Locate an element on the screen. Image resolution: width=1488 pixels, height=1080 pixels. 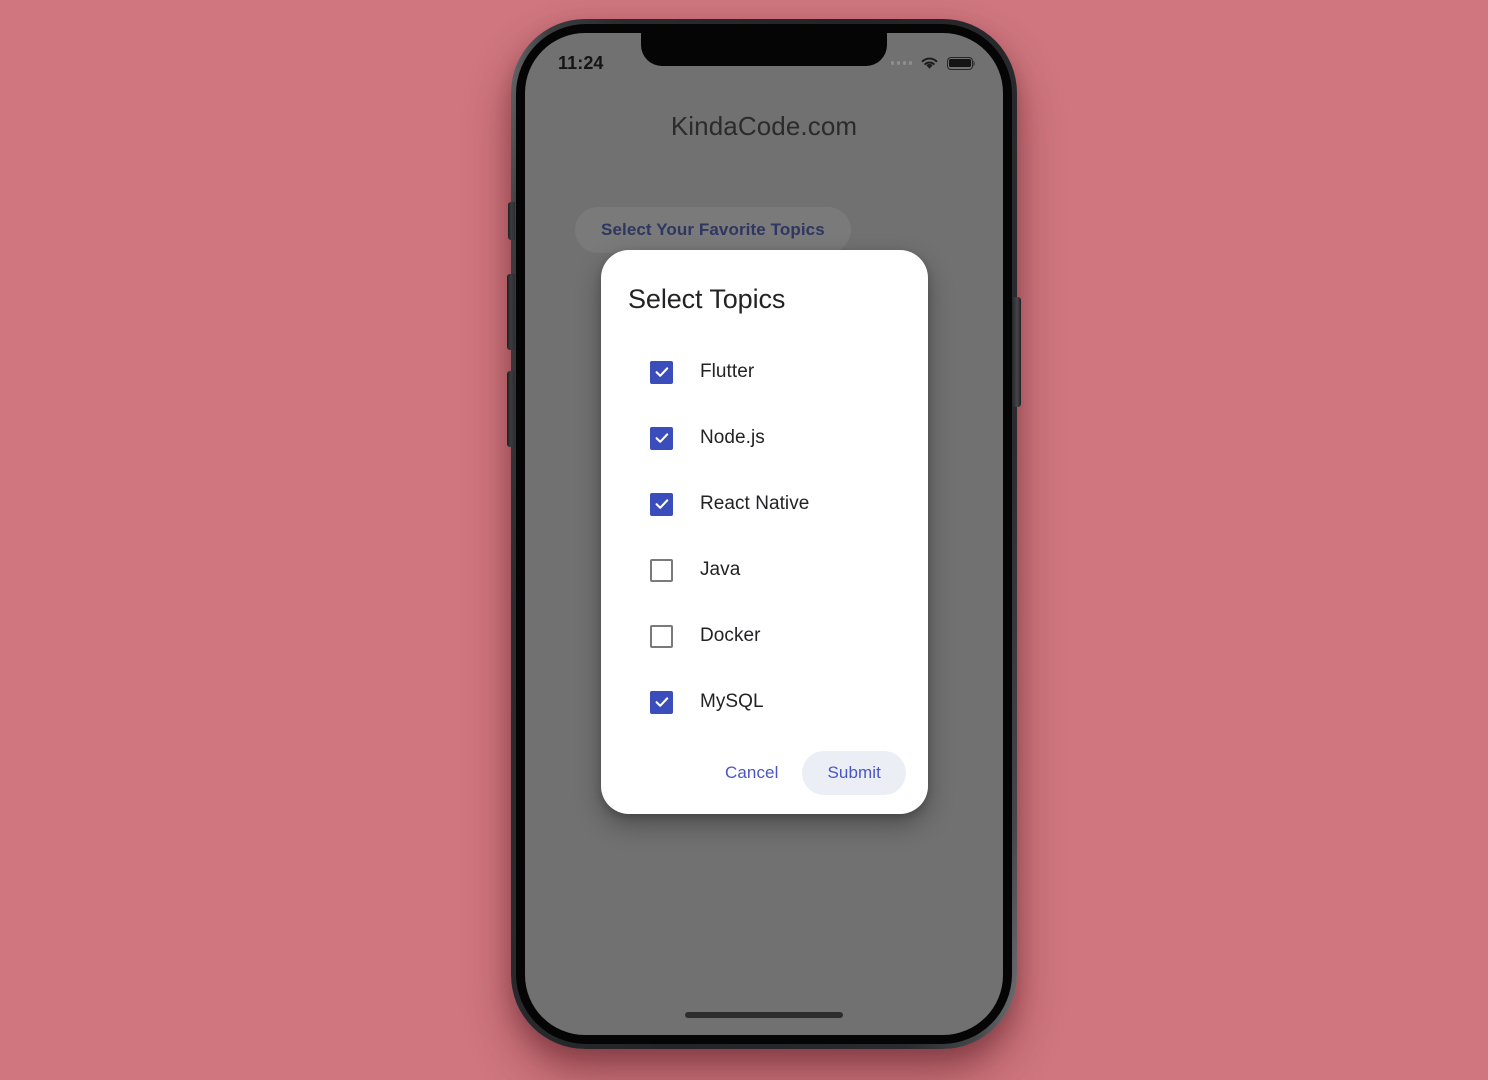
home-indicator is located at coordinates (764, 1015).